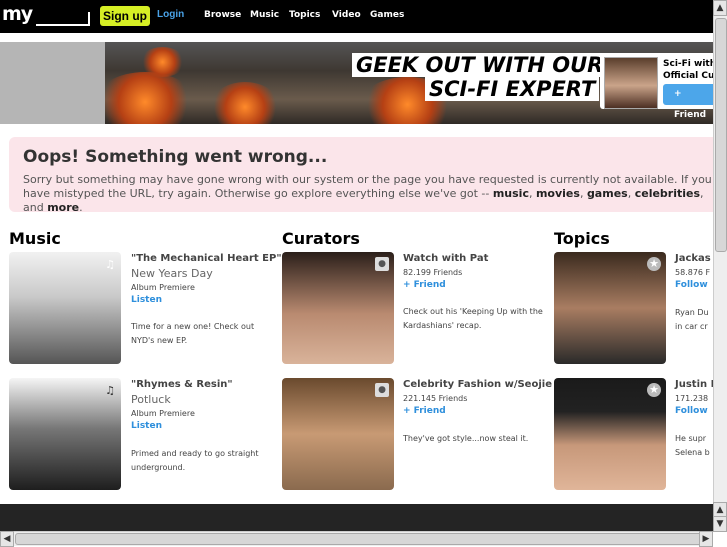  I want to click on music-item-title: "The Mechanical Heart EP", so click(206, 258).